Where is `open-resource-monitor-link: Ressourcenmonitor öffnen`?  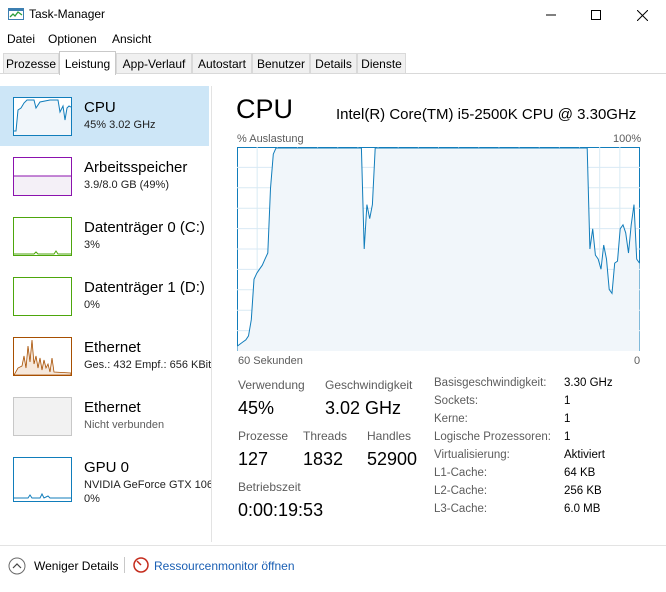 open-resource-monitor-link: Ressourcenmonitor öffnen is located at coordinates (224, 566).